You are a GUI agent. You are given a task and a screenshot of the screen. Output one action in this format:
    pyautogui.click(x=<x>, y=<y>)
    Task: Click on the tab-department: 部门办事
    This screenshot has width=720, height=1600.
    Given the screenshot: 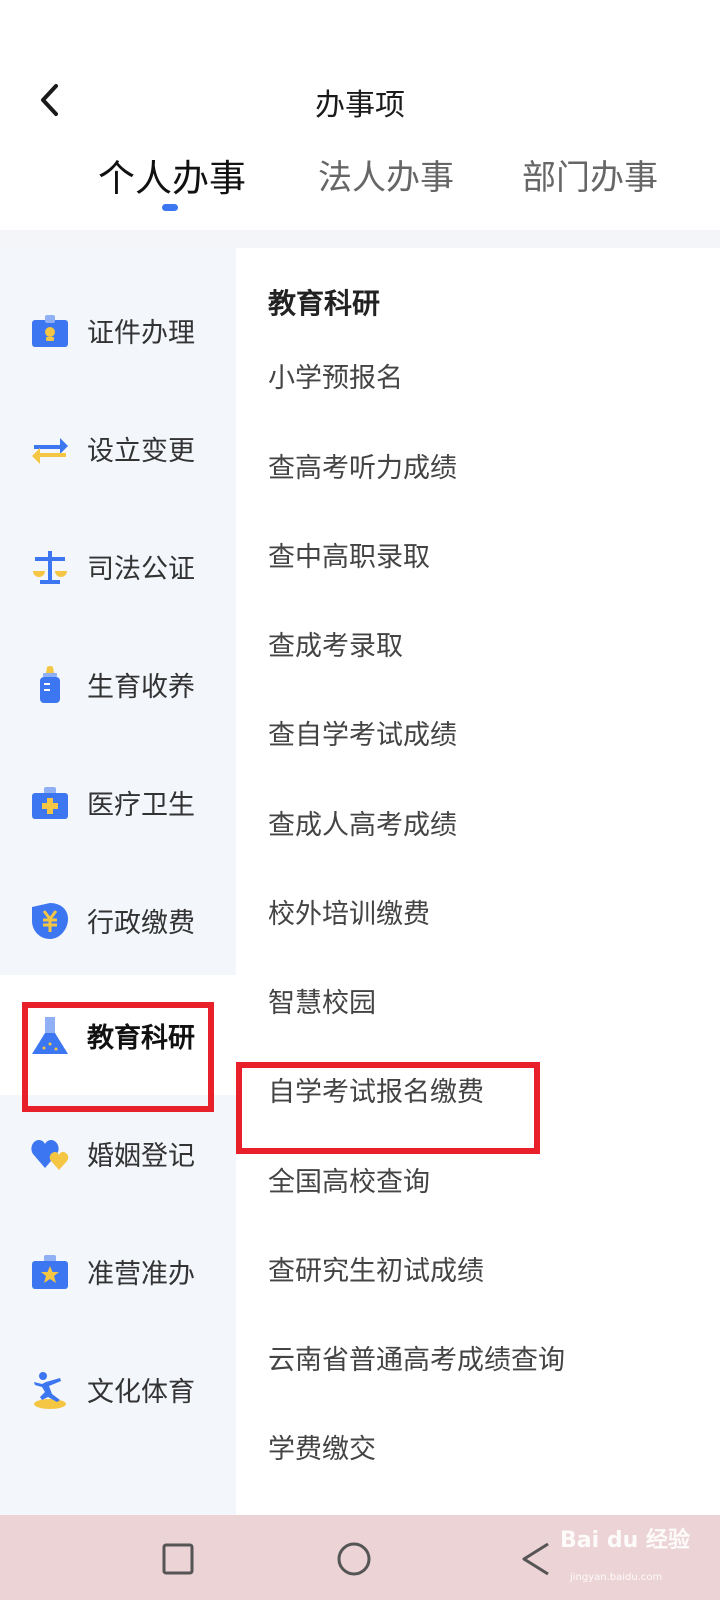 What is the action you would take?
    pyautogui.click(x=590, y=174)
    